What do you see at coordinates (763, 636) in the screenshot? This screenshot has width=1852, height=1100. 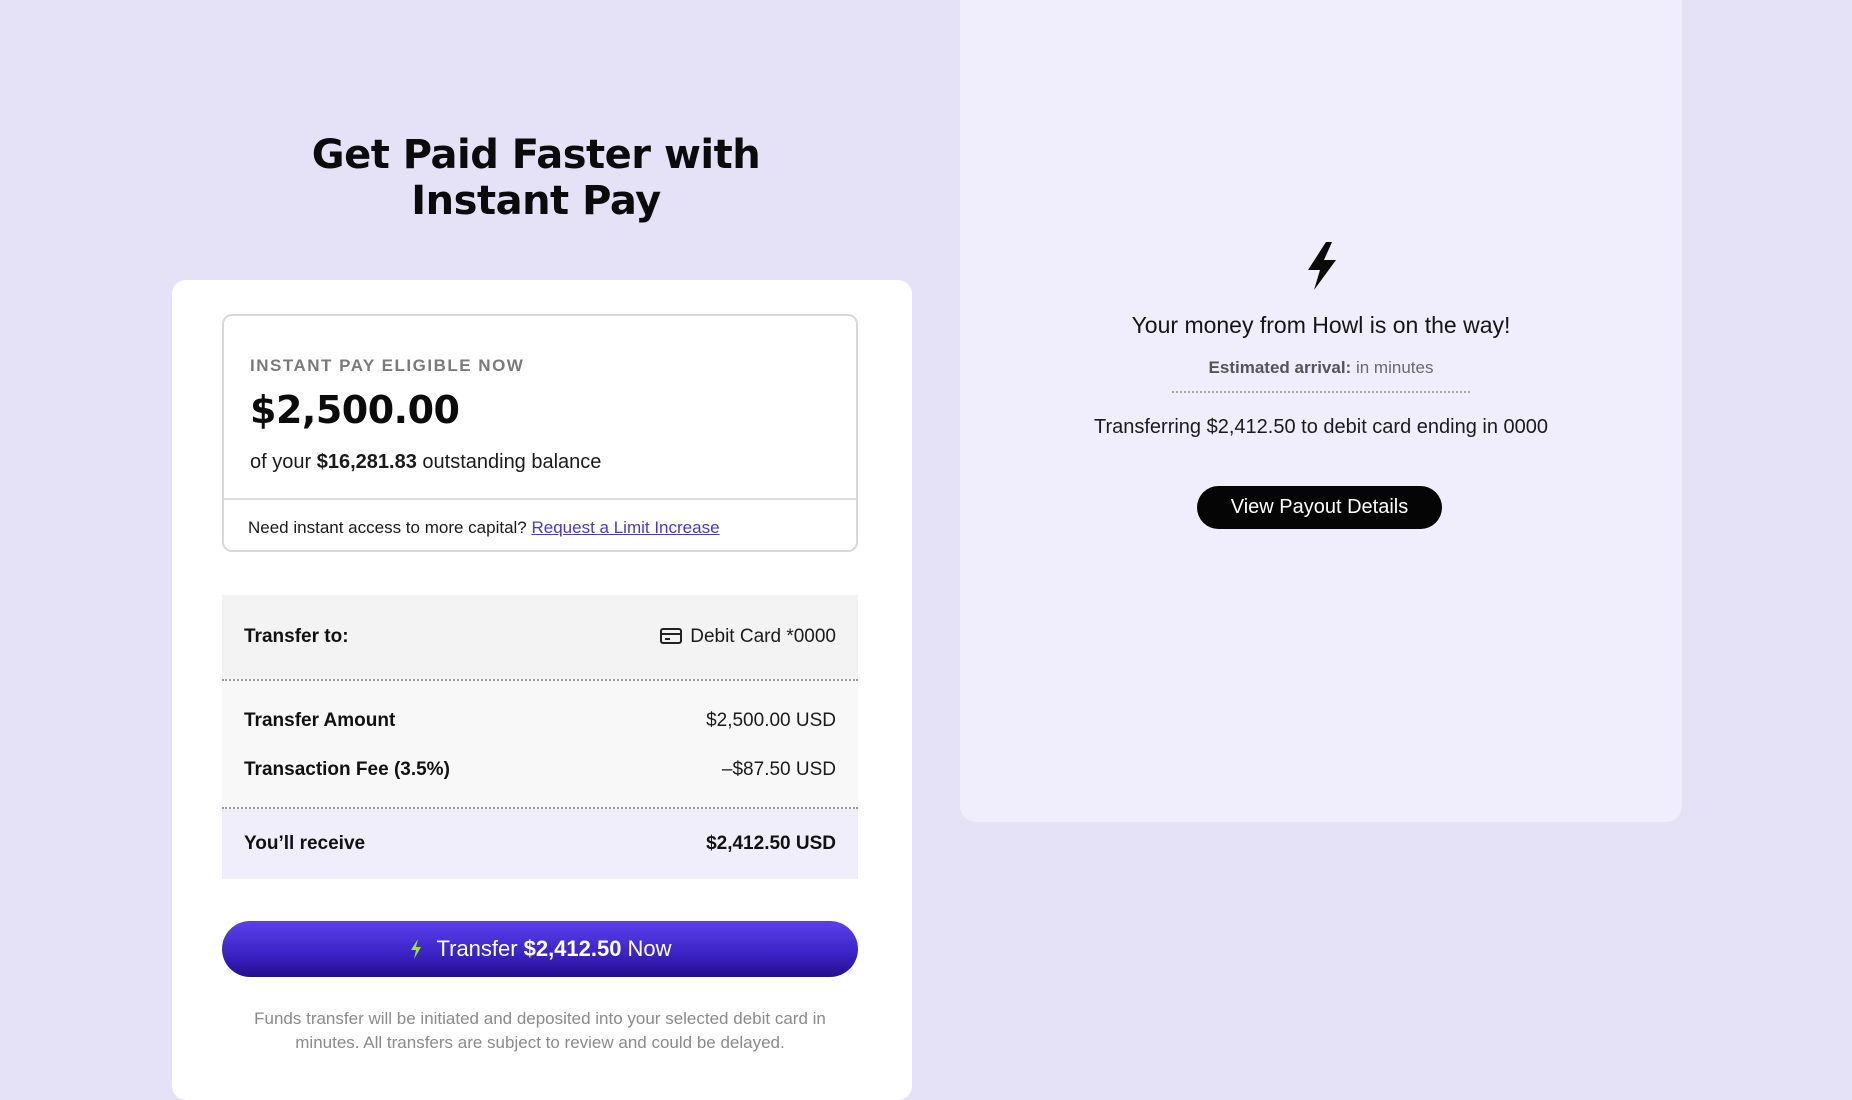 I see `debit-card-label: Debit Card *0000` at bounding box center [763, 636].